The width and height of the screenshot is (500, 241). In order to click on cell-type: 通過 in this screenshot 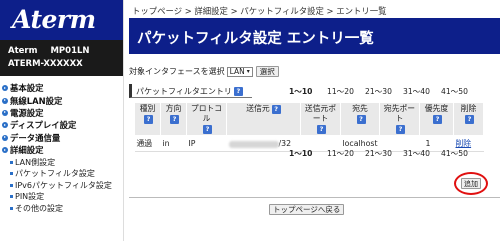, I will do `click(147, 143)`.